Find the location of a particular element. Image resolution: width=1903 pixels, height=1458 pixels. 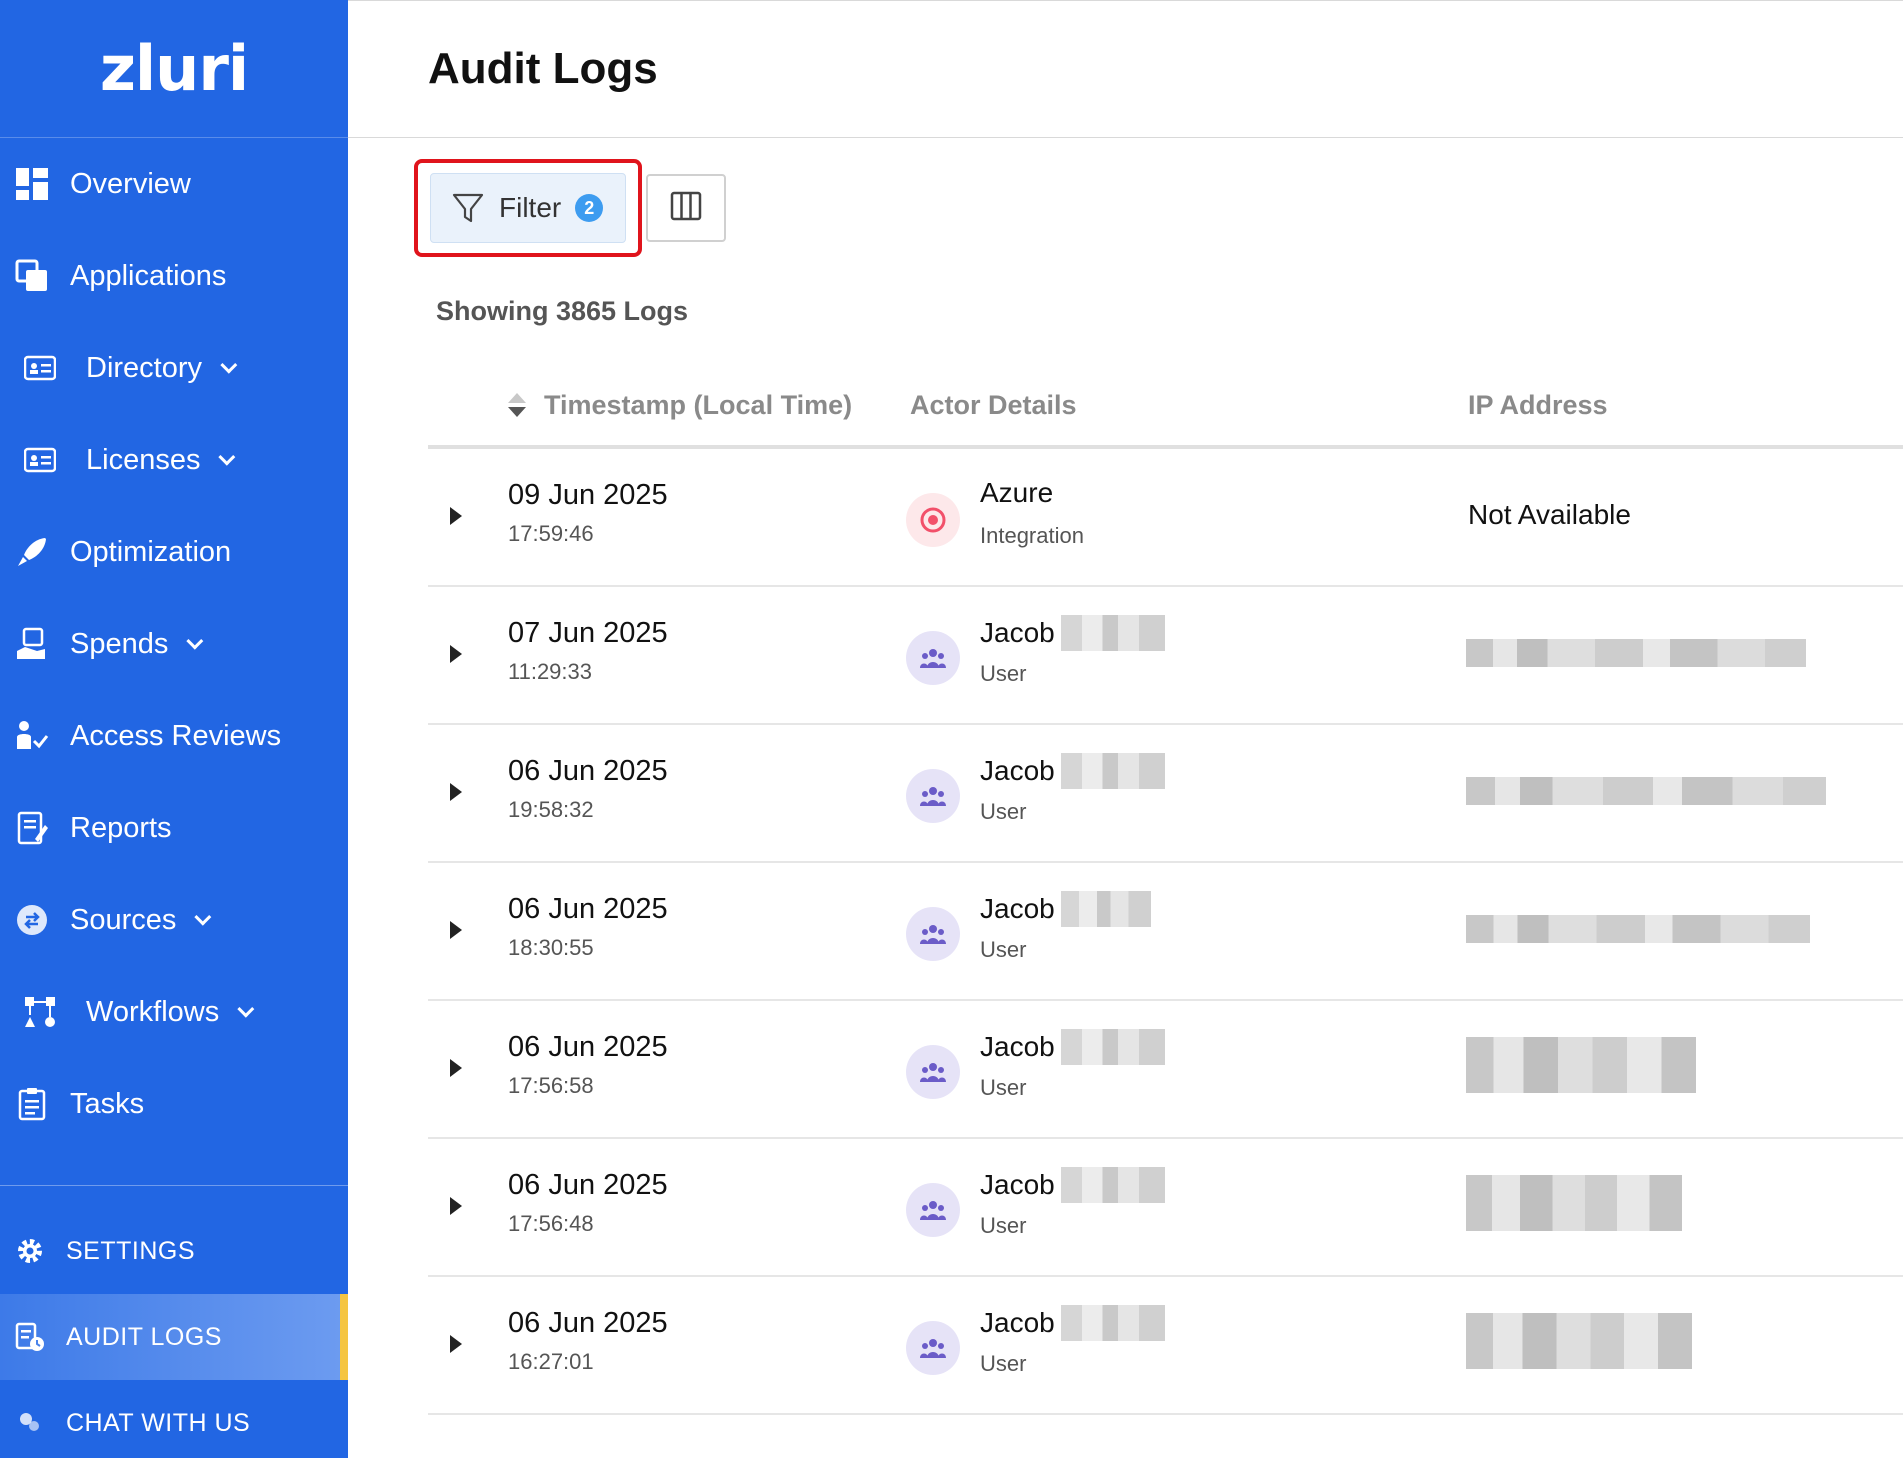

sort-icon is located at coordinates (517, 405).